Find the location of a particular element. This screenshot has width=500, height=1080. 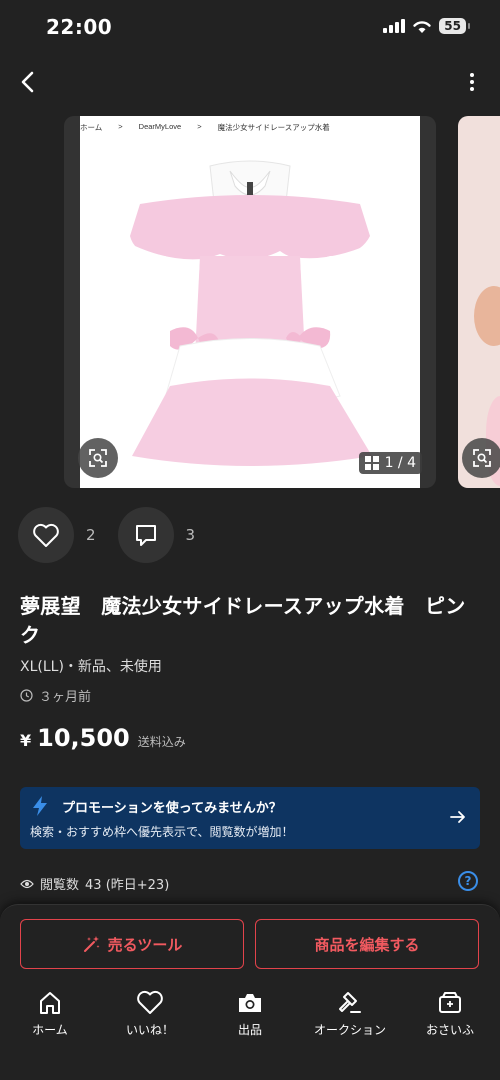

views-stat: 閲覧数 43 (昨日+23) is located at coordinates (94, 883).